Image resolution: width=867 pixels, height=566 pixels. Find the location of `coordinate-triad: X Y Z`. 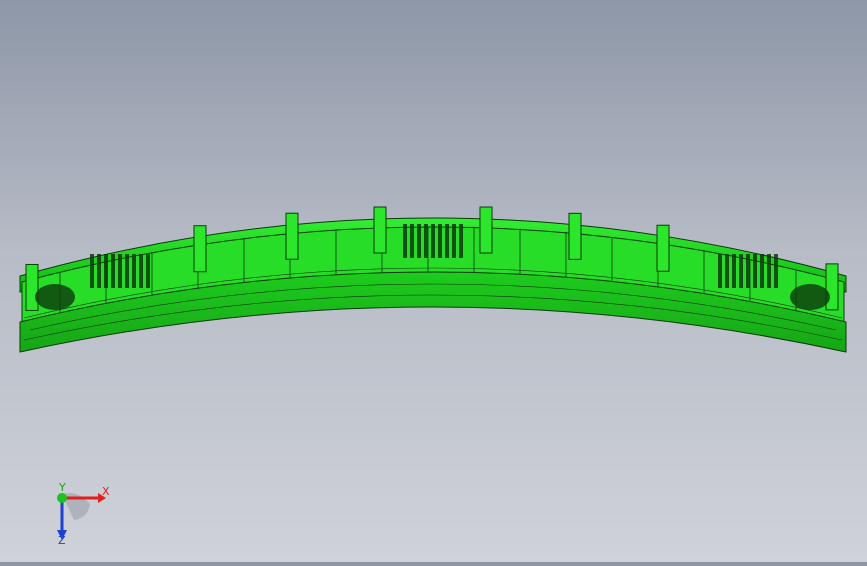

coordinate-triad: X Y Z is located at coordinates (79, 513).